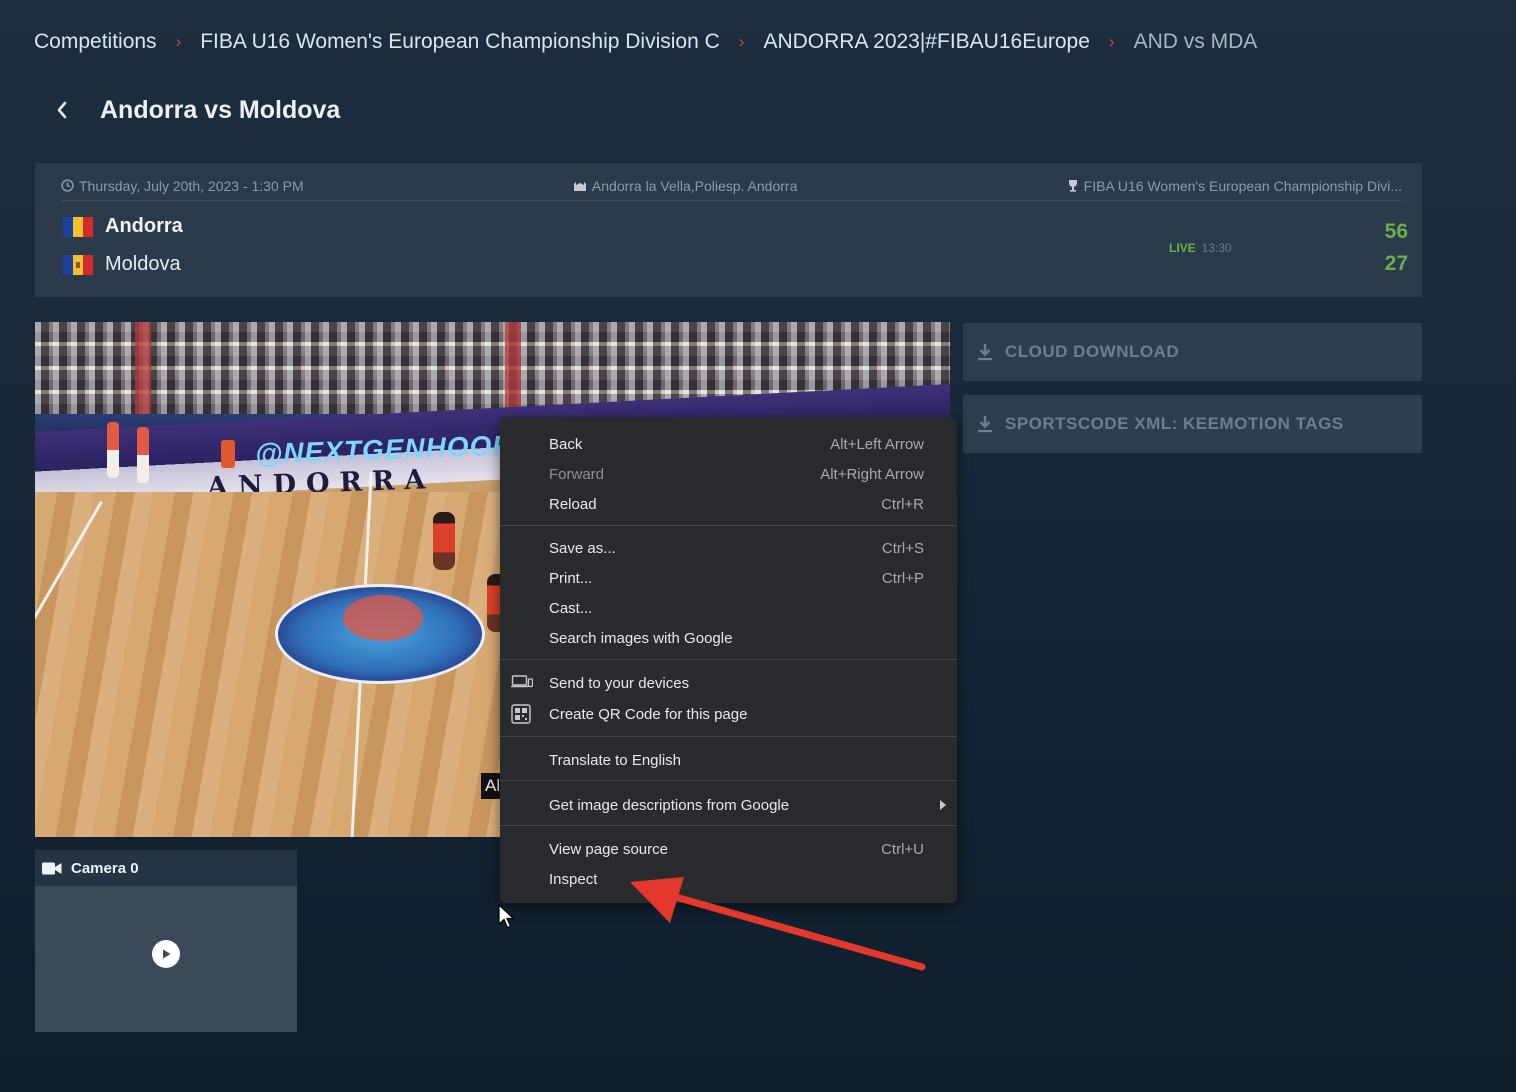  I want to click on camera-thumbnail, so click(166, 959).